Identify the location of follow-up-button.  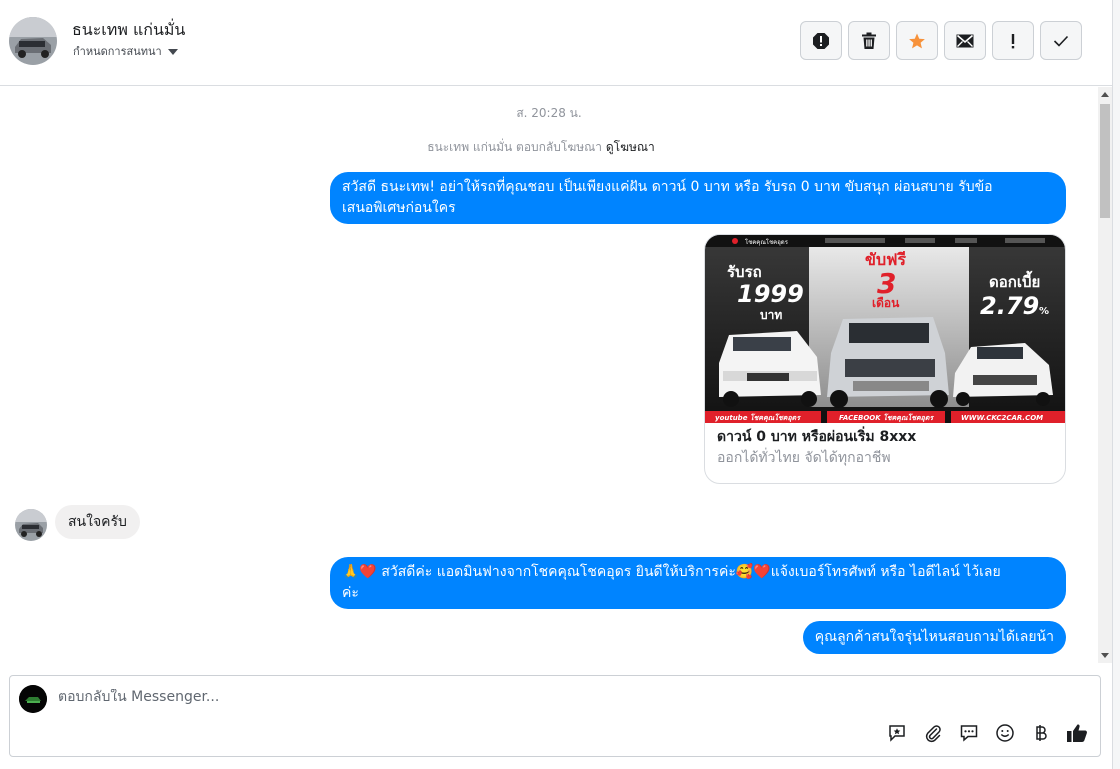
(1013, 40).